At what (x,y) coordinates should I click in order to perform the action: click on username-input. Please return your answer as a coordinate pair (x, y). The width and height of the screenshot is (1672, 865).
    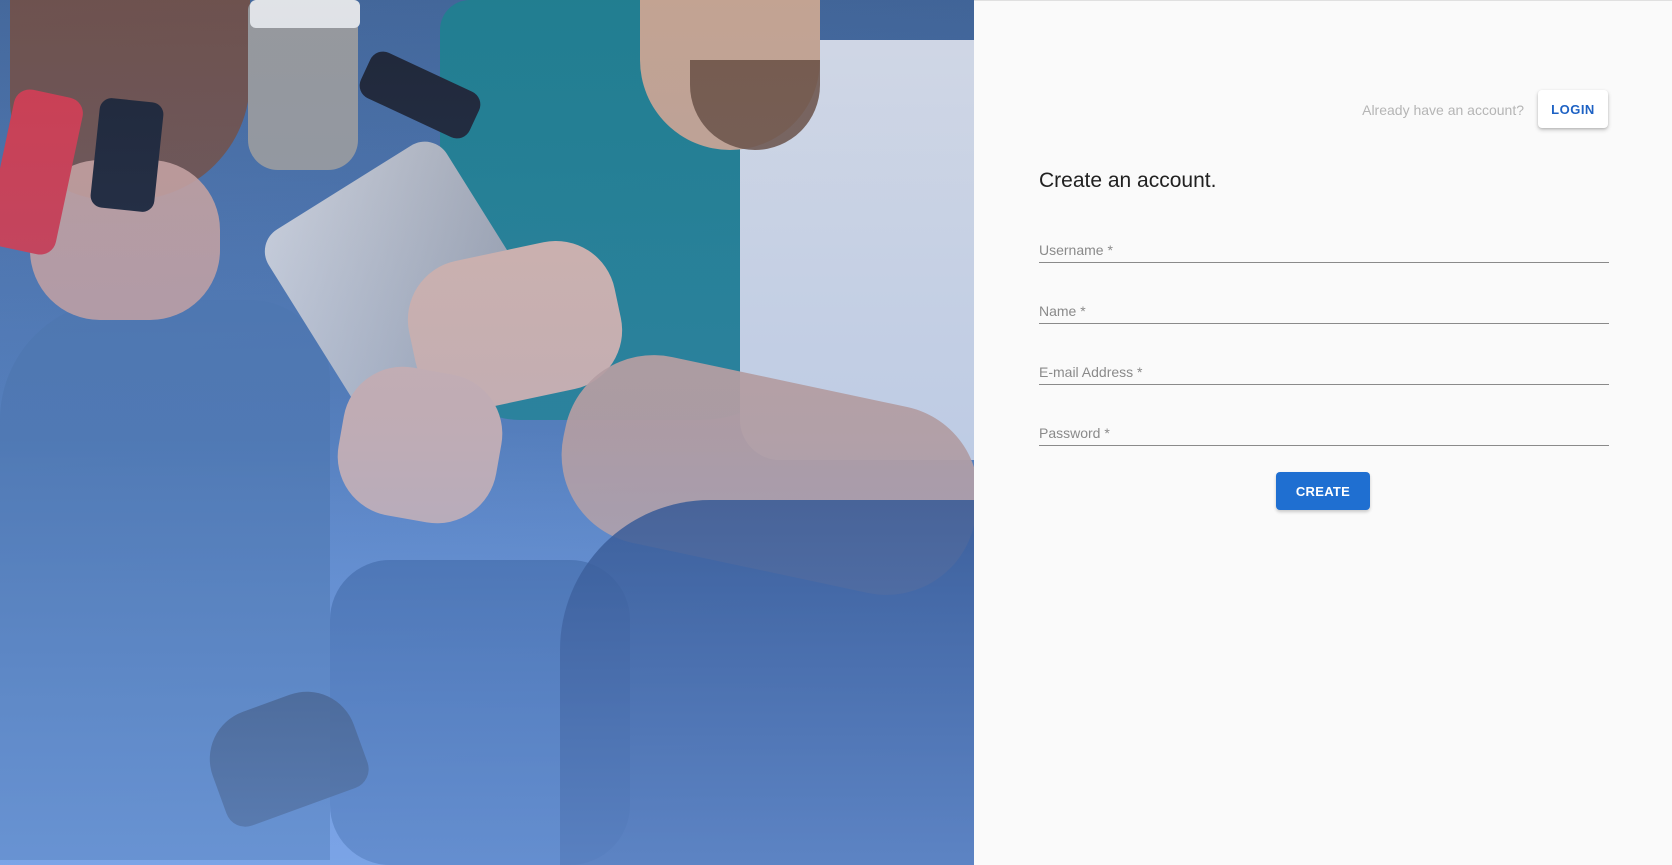
    Looking at the image, I should click on (1324, 249).